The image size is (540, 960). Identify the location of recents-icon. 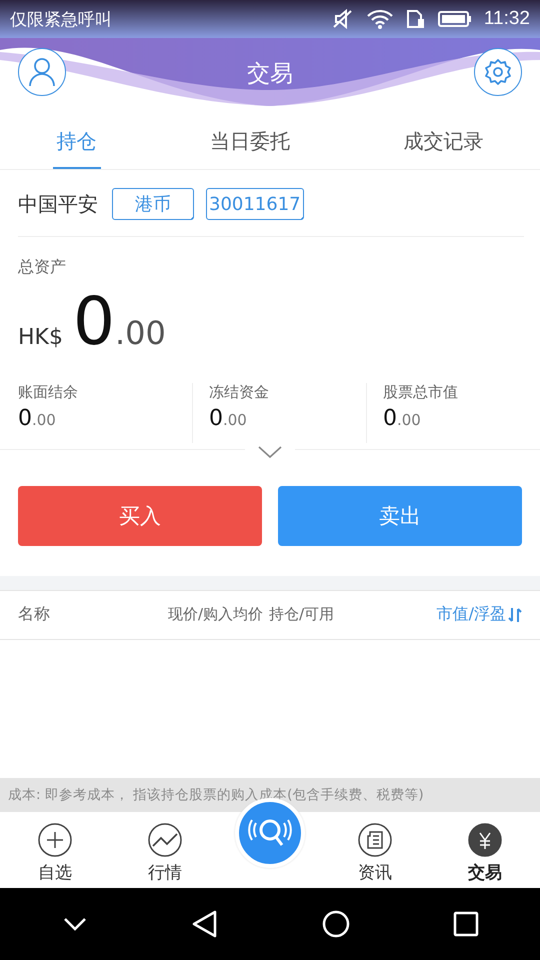
(465, 924).